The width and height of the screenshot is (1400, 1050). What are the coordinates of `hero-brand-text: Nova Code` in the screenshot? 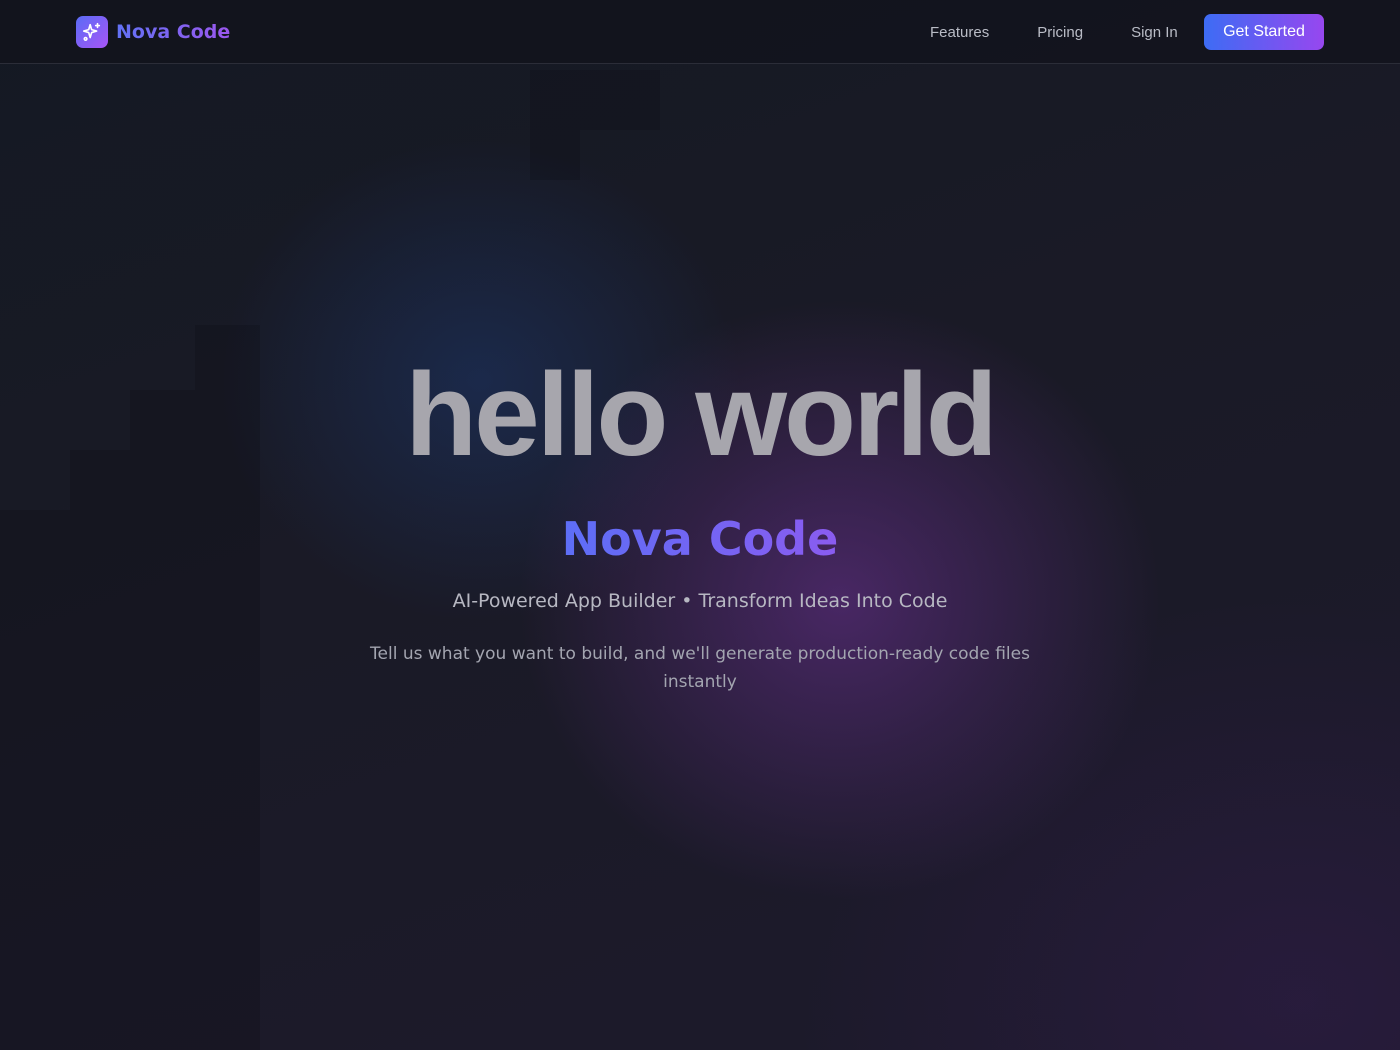 It's located at (700, 539).